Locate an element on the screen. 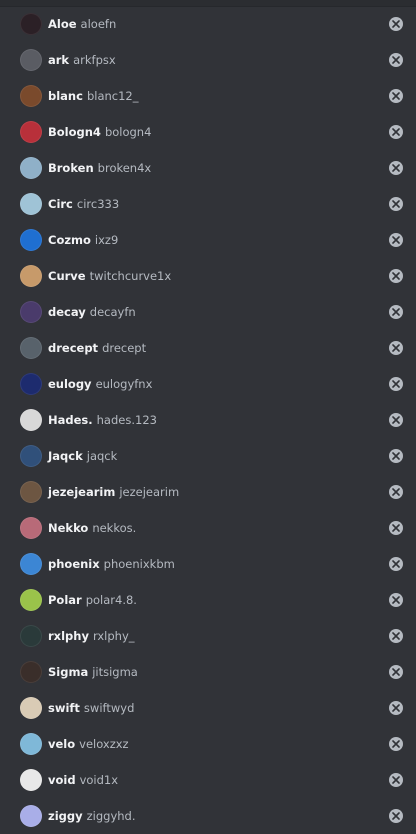 The width and height of the screenshot is (416, 834). username: jezejearim is located at coordinates (149, 492).